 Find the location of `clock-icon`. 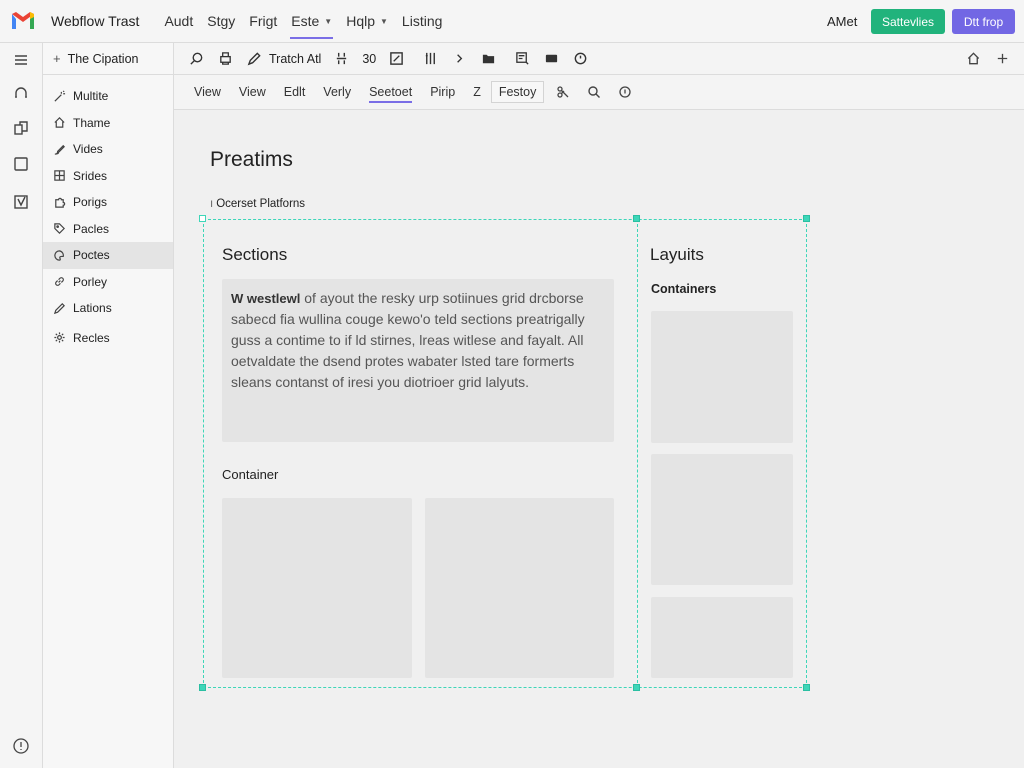

clock-icon is located at coordinates (580, 58).